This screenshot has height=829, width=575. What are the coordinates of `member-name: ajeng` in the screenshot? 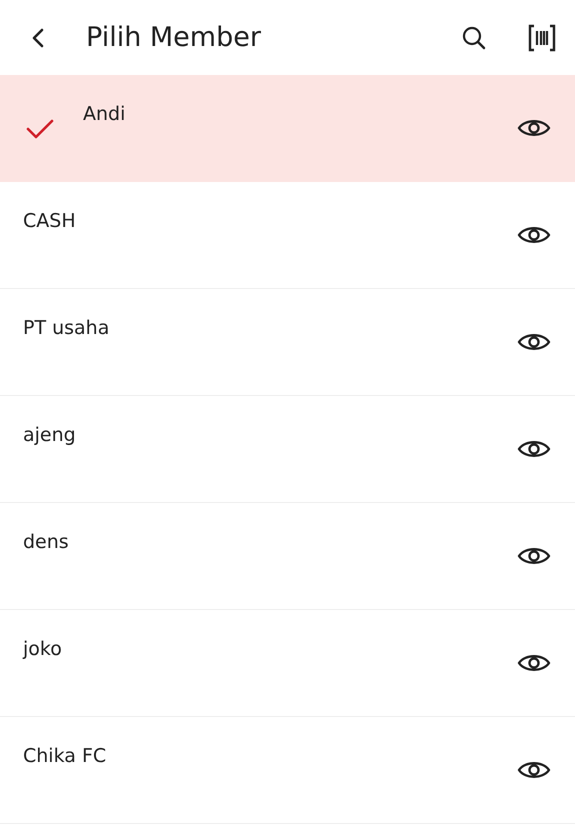 It's located at (50, 435).